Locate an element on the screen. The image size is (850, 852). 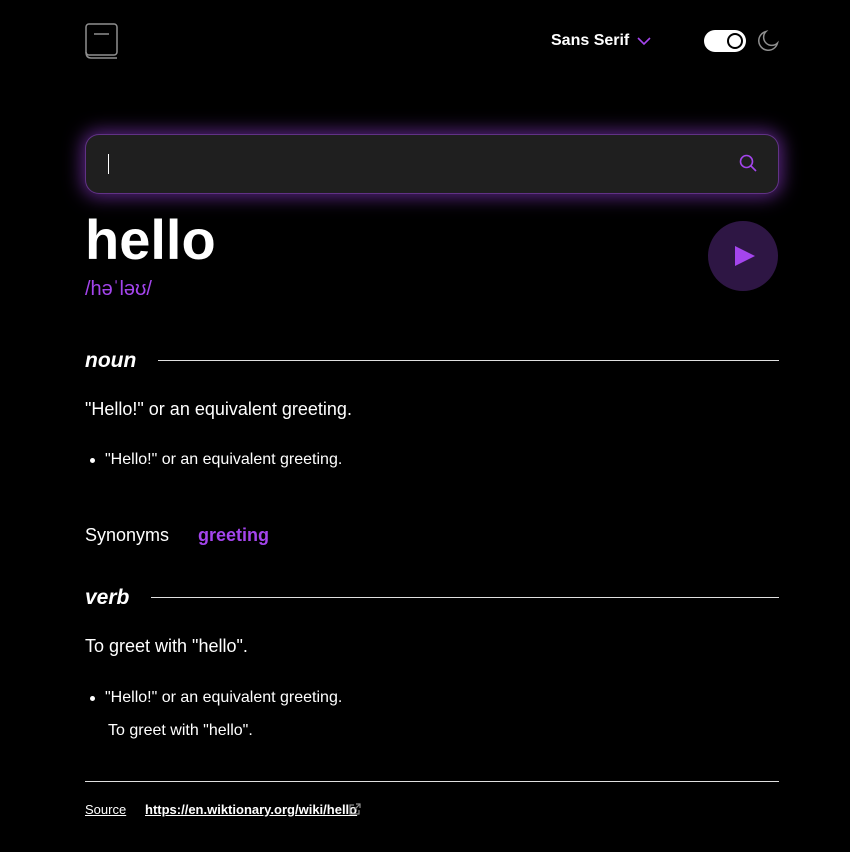
source-label: Source is located at coordinates (106, 809).